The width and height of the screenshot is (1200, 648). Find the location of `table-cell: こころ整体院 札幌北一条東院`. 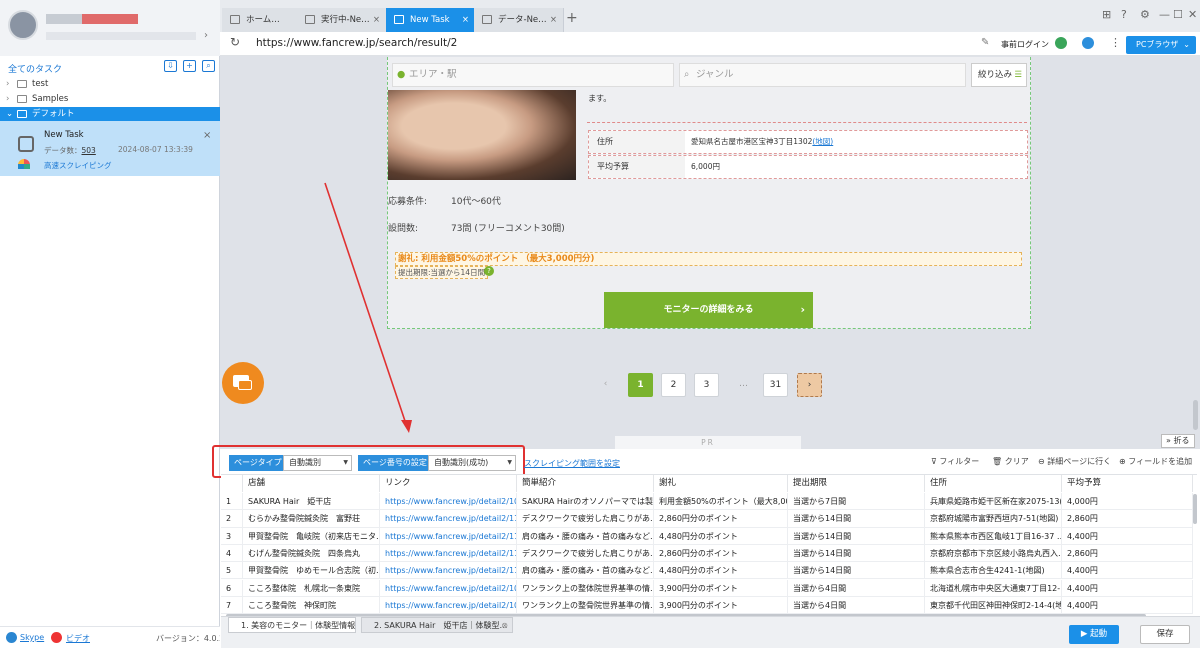

table-cell: こころ整体院 札幌北一条東院 is located at coordinates (311, 588).